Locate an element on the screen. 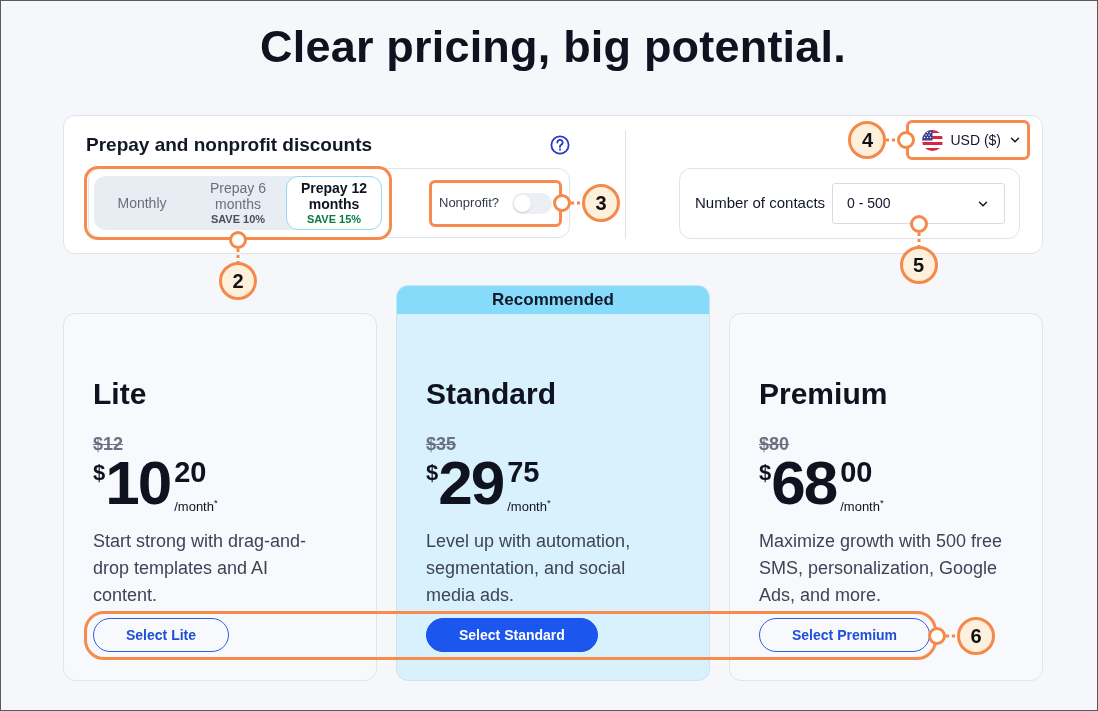 This screenshot has height=711, width=1098. discounts-heading: Prepay and nonprofit discounts is located at coordinates (229, 144).